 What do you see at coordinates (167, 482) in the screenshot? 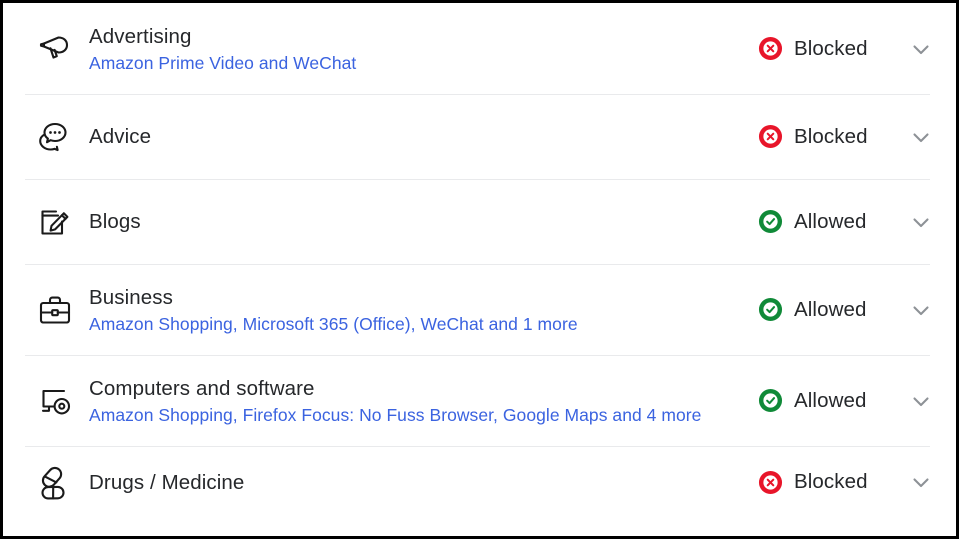
I see `category-title: Drugs / Medicine` at bounding box center [167, 482].